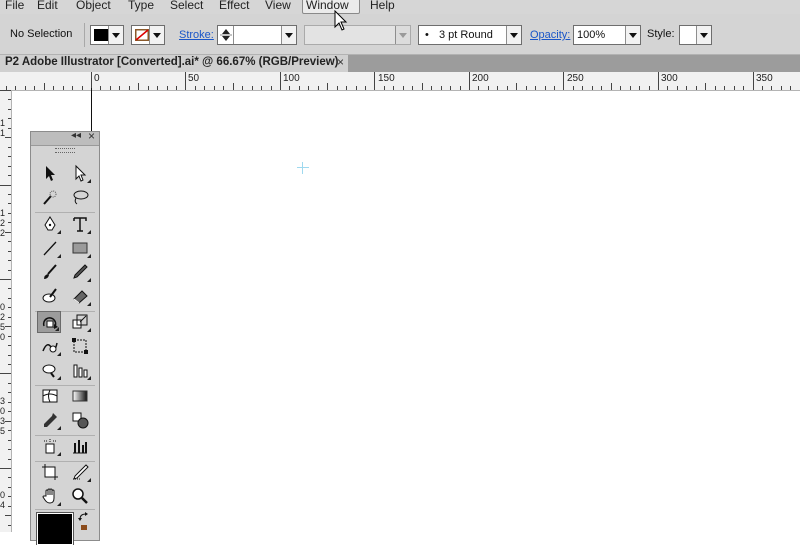  I want to click on menu-help: Help, so click(382, 6).